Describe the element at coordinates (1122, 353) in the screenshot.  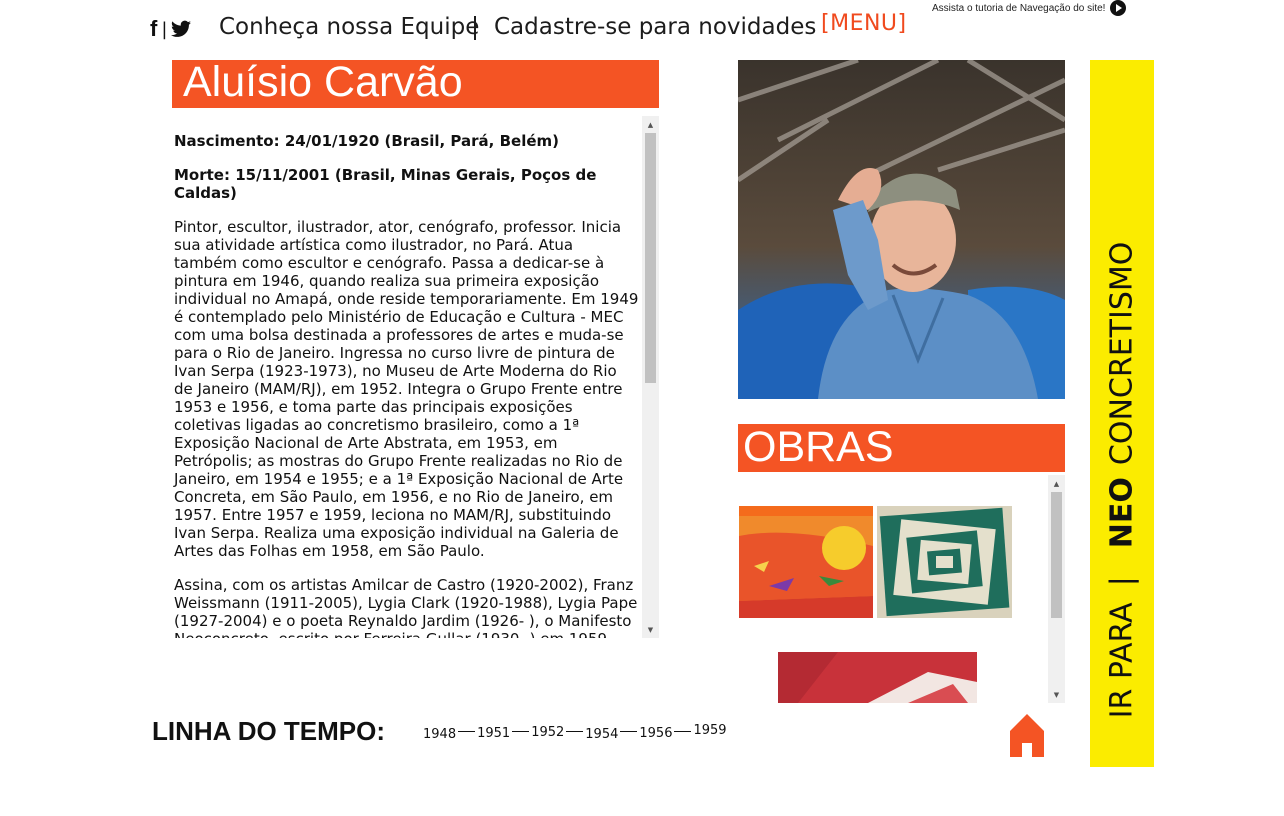
I see `side-rest: CONCRETISMO` at that location.